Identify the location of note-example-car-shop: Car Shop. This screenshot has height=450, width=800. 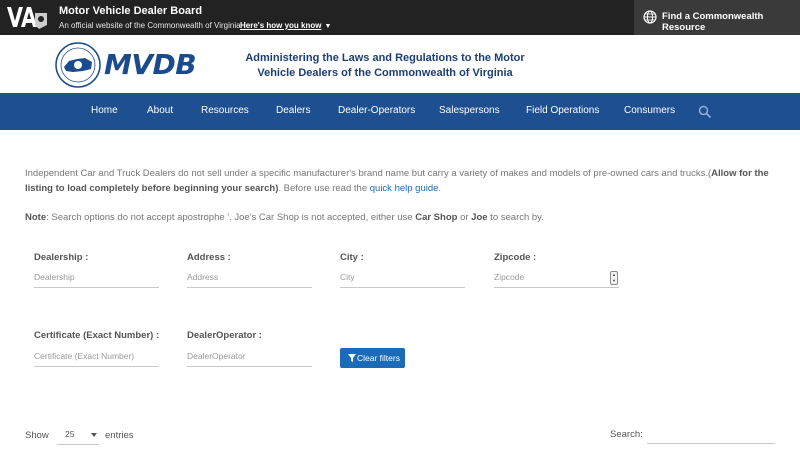
(436, 217).